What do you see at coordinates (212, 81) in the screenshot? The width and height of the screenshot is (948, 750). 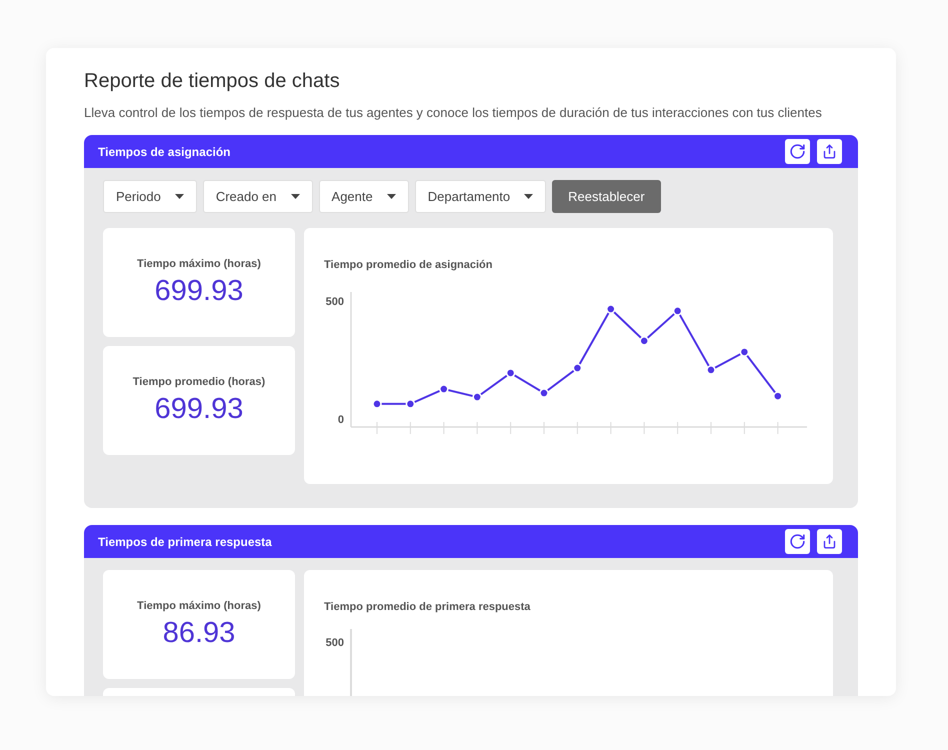 I see `page-title: Reporte de tiempos de chats` at bounding box center [212, 81].